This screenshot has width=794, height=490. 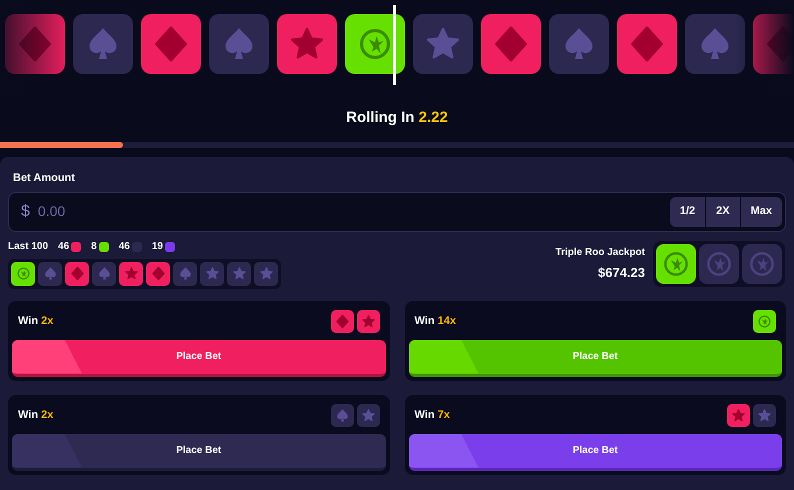 What do you see at coordinates (688, 211) in the screenshot?
I see `bet-modifier-button: 1/2` at bounding box center [688, 211].